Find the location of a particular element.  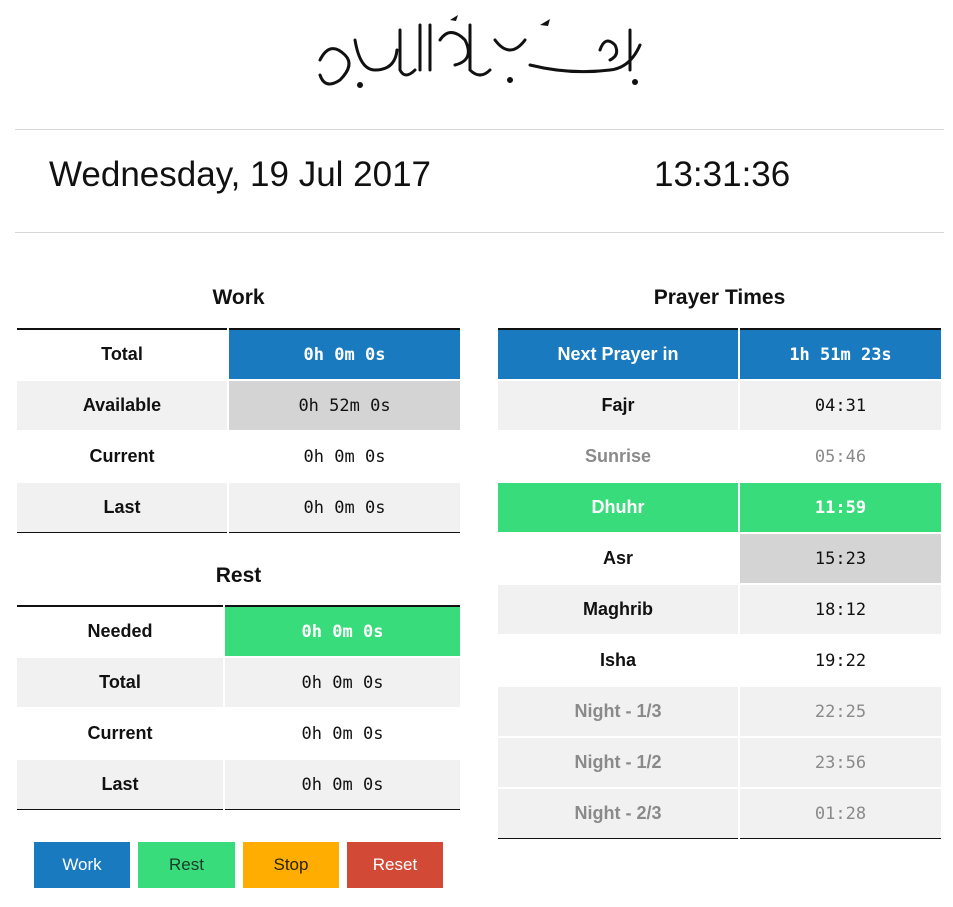

stop-button: Stop is located at coordinates (291, 865).